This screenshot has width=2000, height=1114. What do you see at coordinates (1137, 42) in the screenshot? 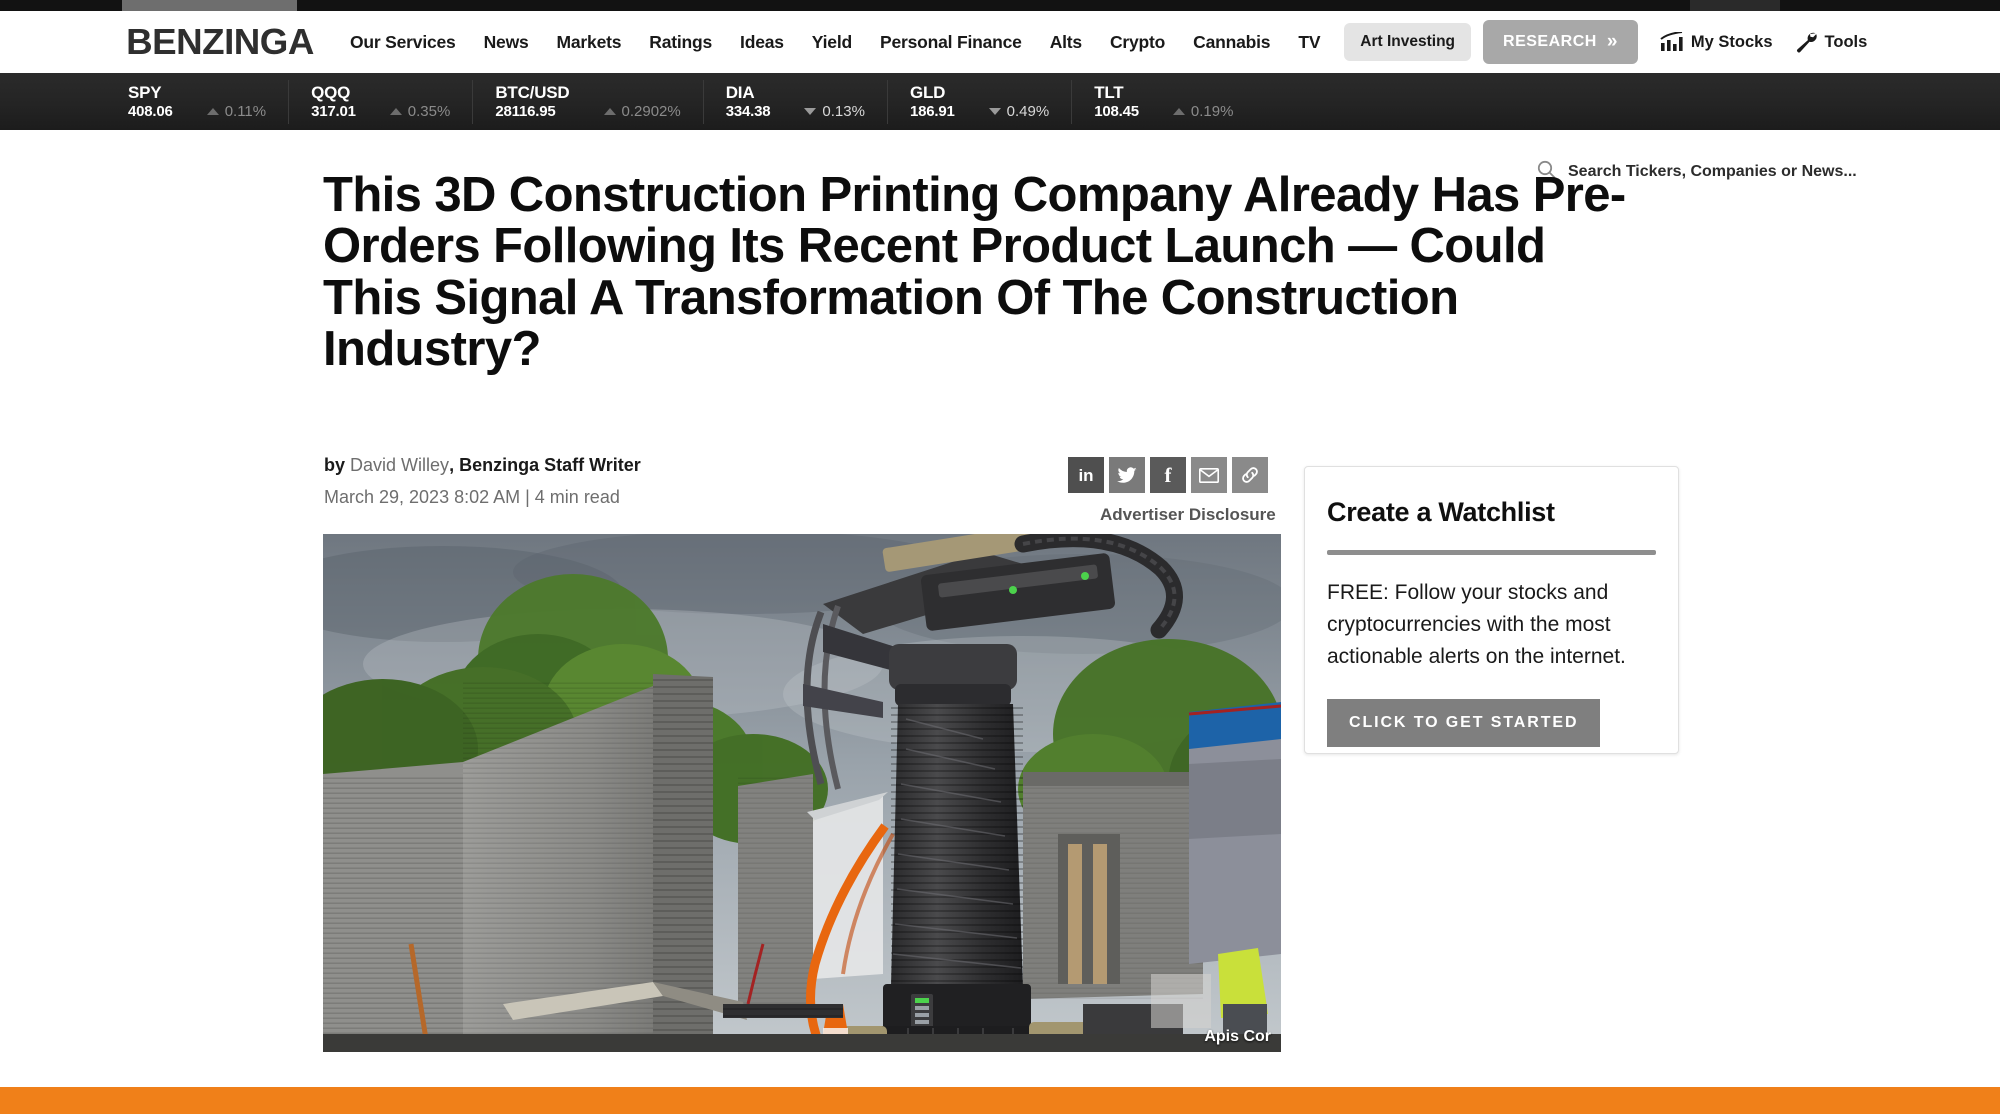
I see `nav-item-crypto: Crypto` at bounding box center [1137, 42].